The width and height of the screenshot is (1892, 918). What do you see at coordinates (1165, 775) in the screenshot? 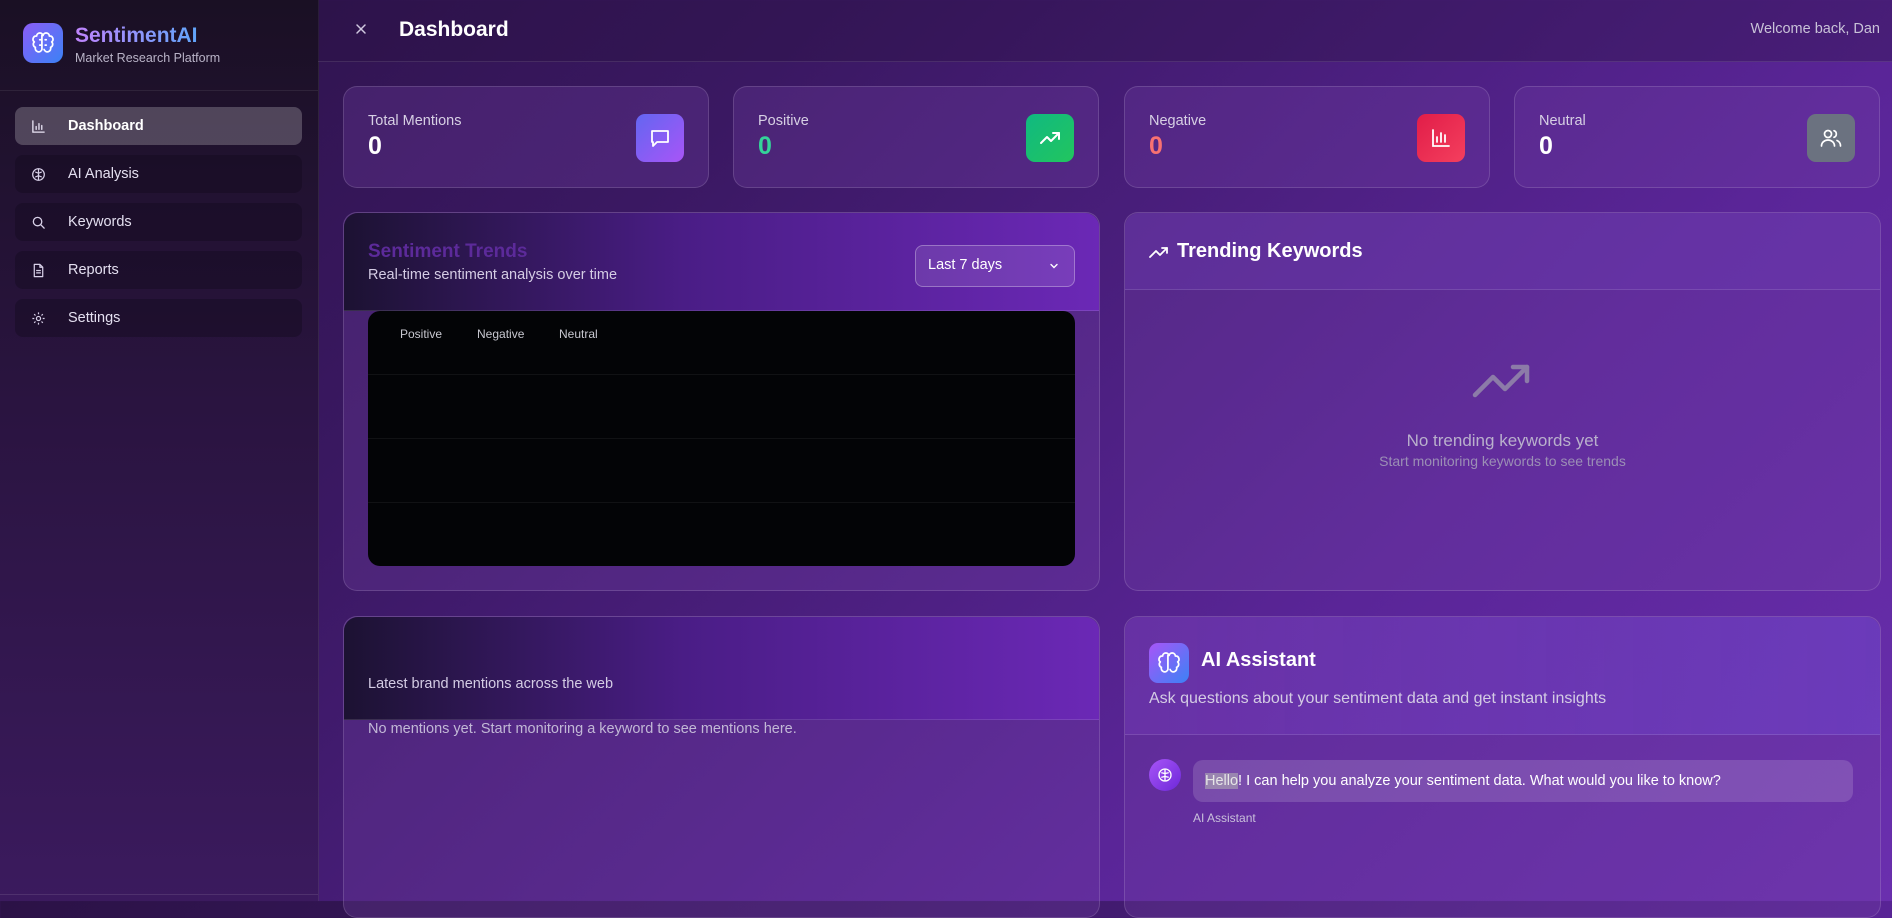
I see `assistant-avatar` at bounding box center [1165, 775].